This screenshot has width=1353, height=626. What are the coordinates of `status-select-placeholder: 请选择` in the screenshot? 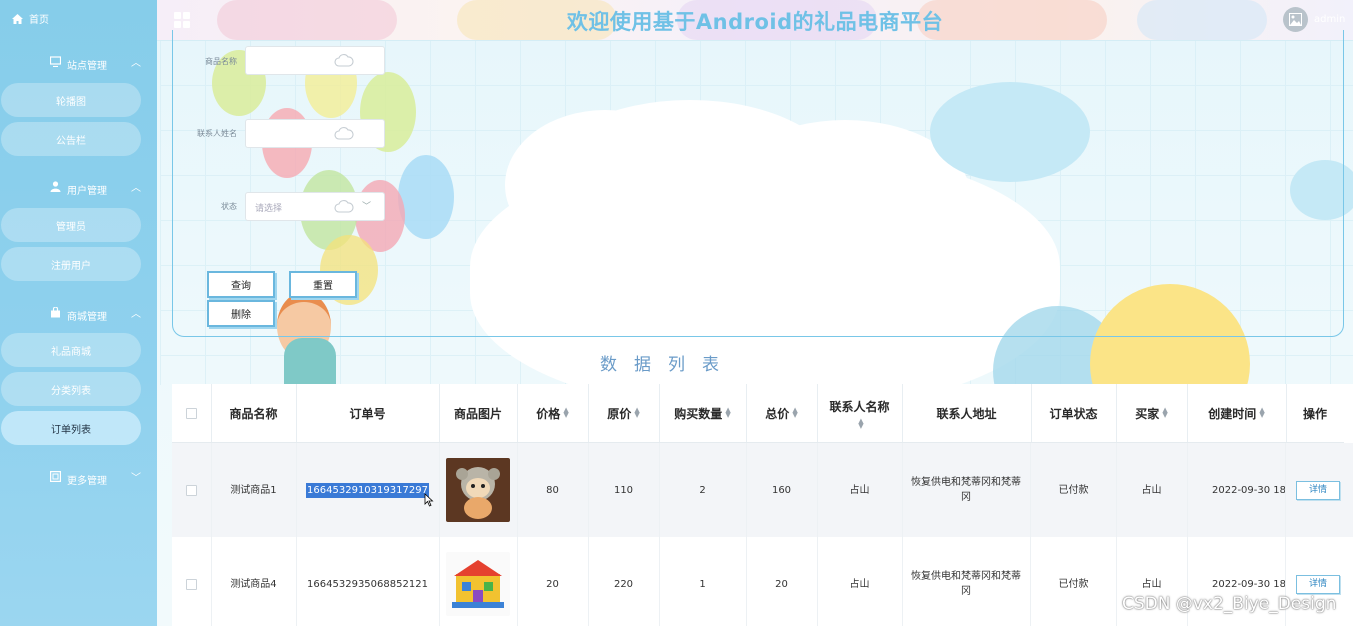 It's located at (269, 209).